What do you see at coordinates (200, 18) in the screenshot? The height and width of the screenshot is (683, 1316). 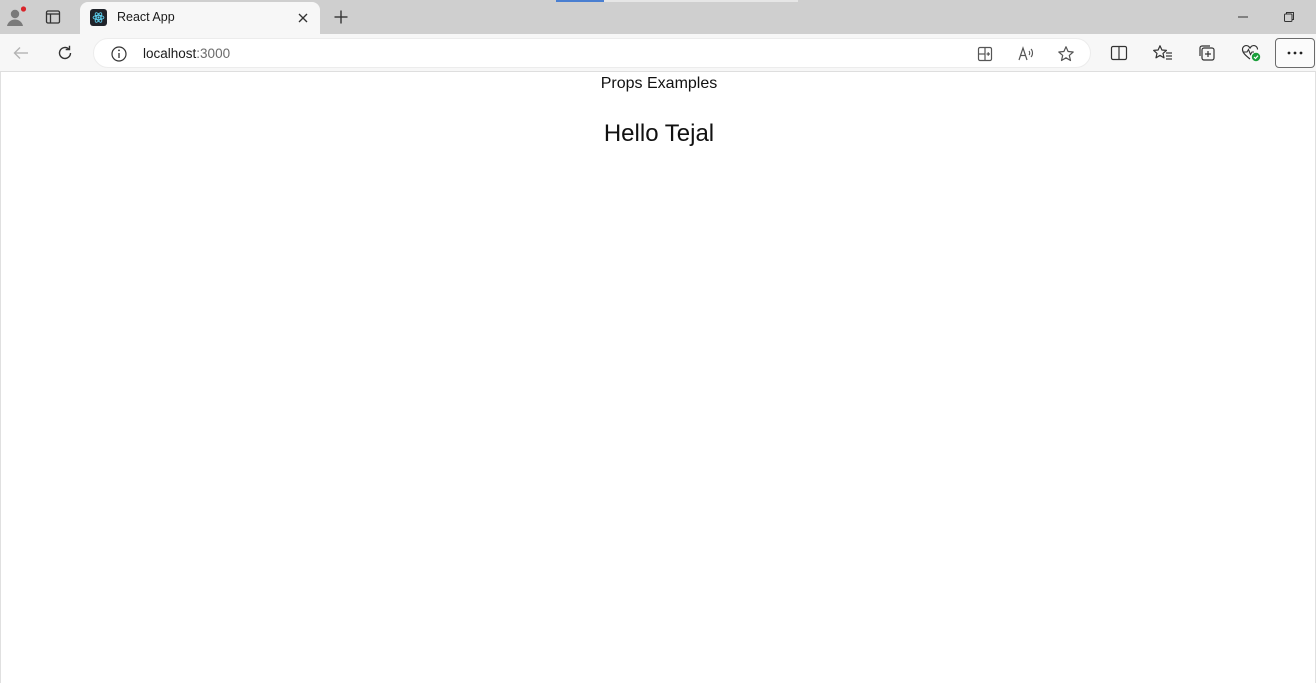 I see `browser-tab-active: React App` at bounding box center [200, 18].